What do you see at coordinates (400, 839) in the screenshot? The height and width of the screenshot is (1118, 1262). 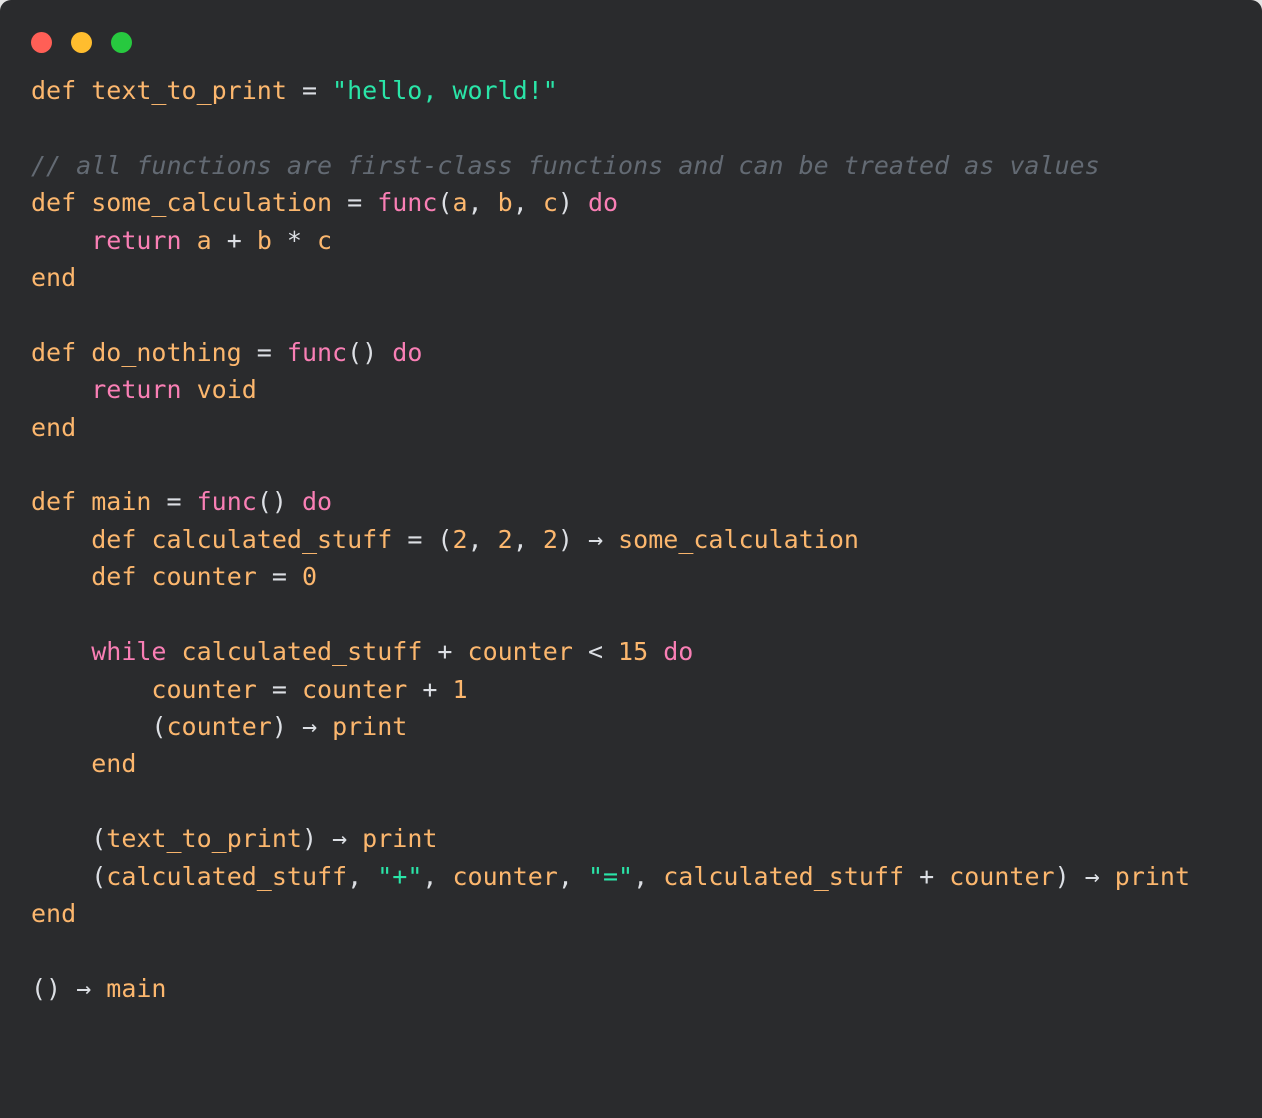 I see `code-token: print` at bounding box center [400, 839].